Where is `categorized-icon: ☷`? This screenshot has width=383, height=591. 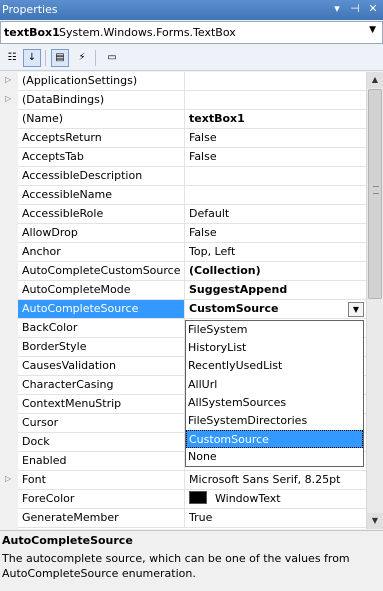
categorized-icon: ☷ is located at coordinates (12, 58).